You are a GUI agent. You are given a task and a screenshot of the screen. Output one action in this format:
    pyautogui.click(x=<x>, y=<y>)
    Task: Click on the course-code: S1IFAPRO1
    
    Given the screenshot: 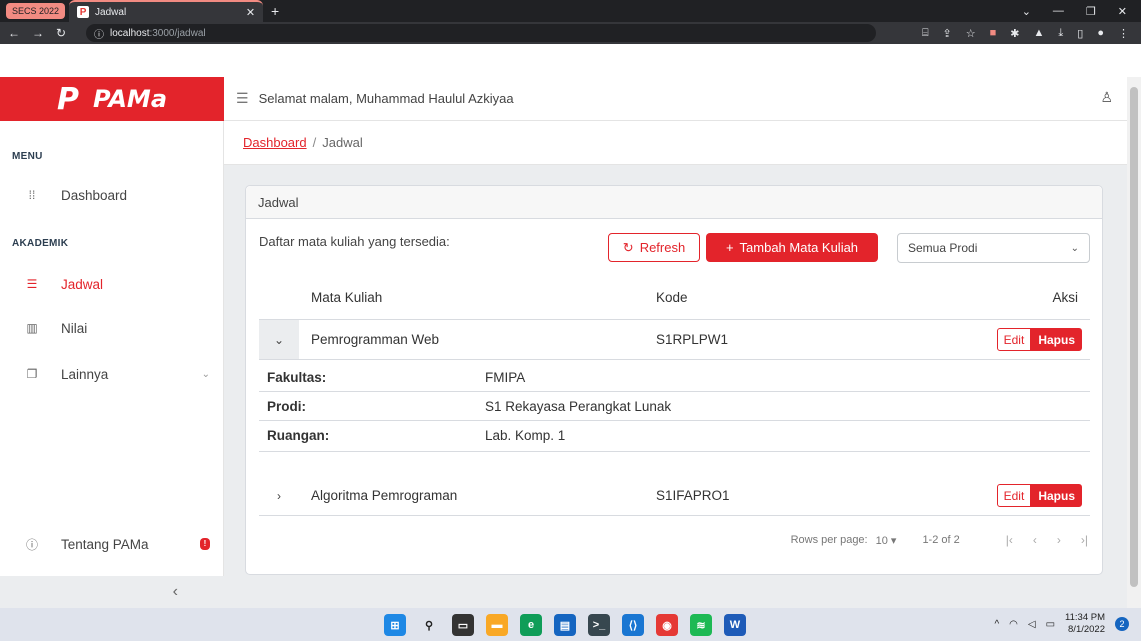 What is the action you would take?
    pyautogui.click(x=693, y=495)
    